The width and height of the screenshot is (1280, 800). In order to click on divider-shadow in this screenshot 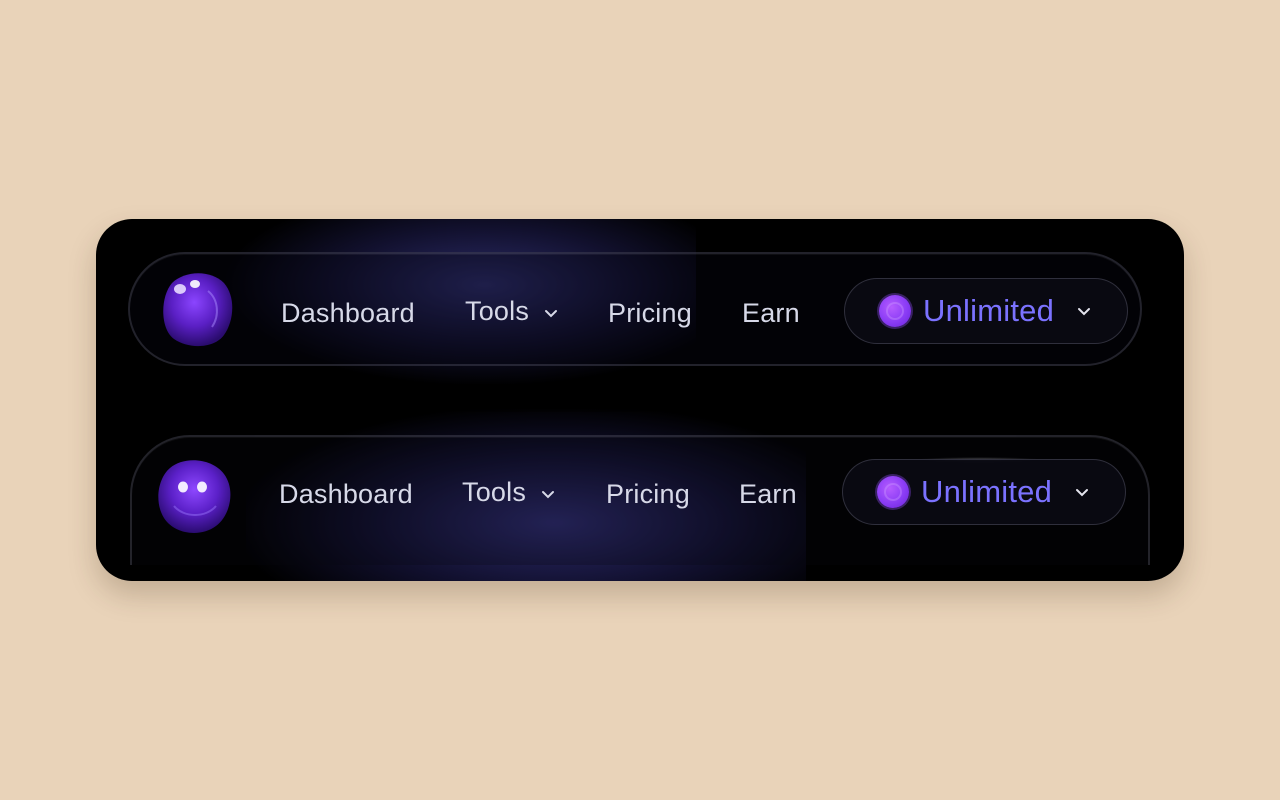, I will do `click(556, 398)`.